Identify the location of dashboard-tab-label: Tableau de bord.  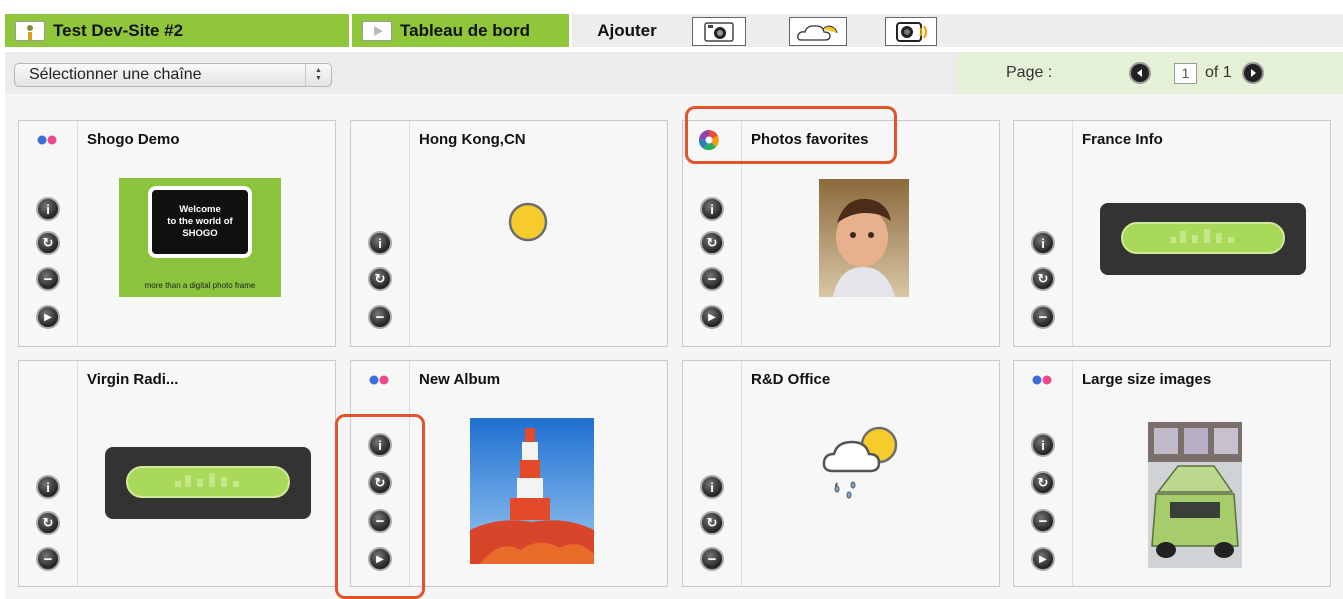
(465, 30).